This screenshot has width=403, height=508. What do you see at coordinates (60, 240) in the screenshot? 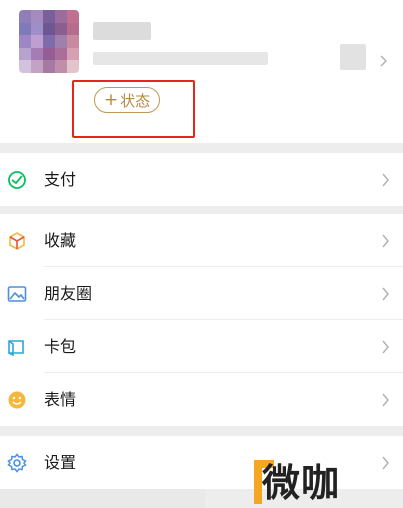
I see `menu-label-favorites: 收藏` at bounding box center [60, 240].